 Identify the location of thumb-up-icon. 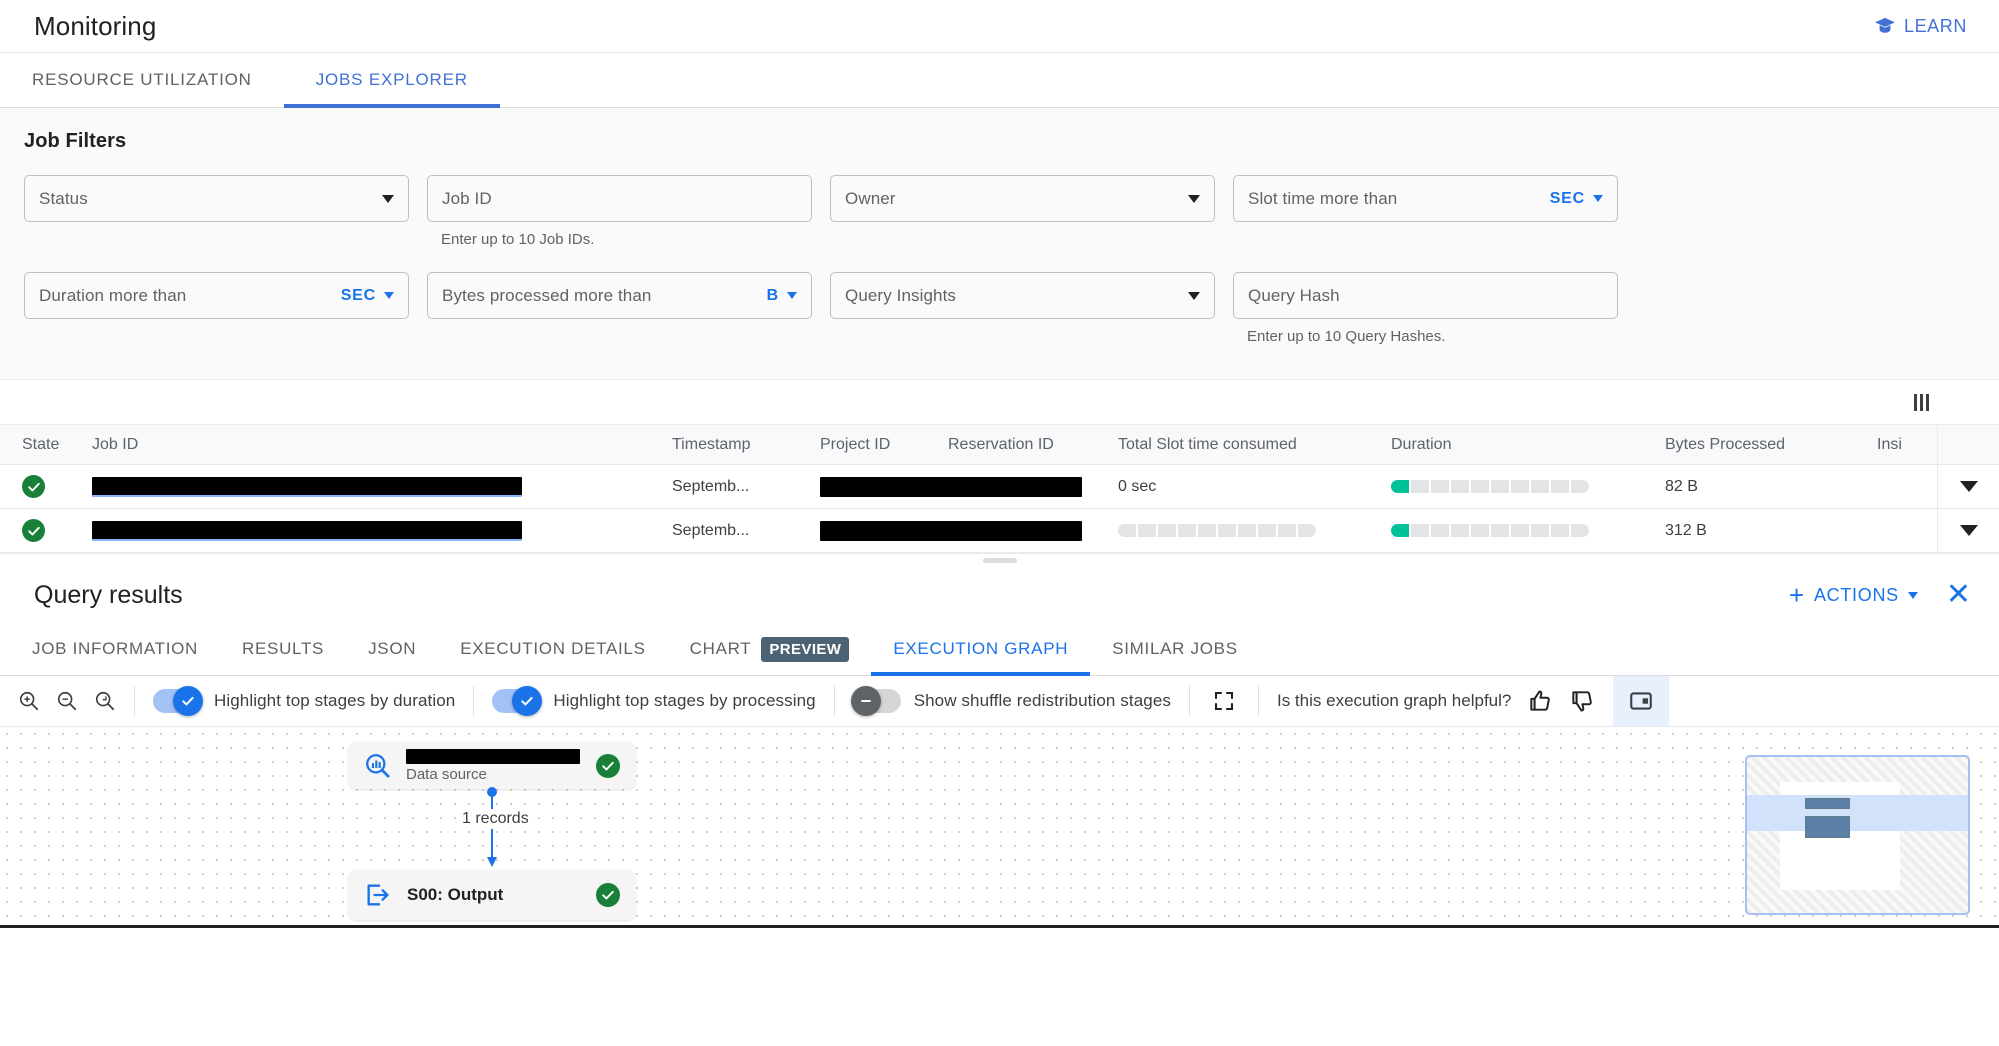
(1540, 701).